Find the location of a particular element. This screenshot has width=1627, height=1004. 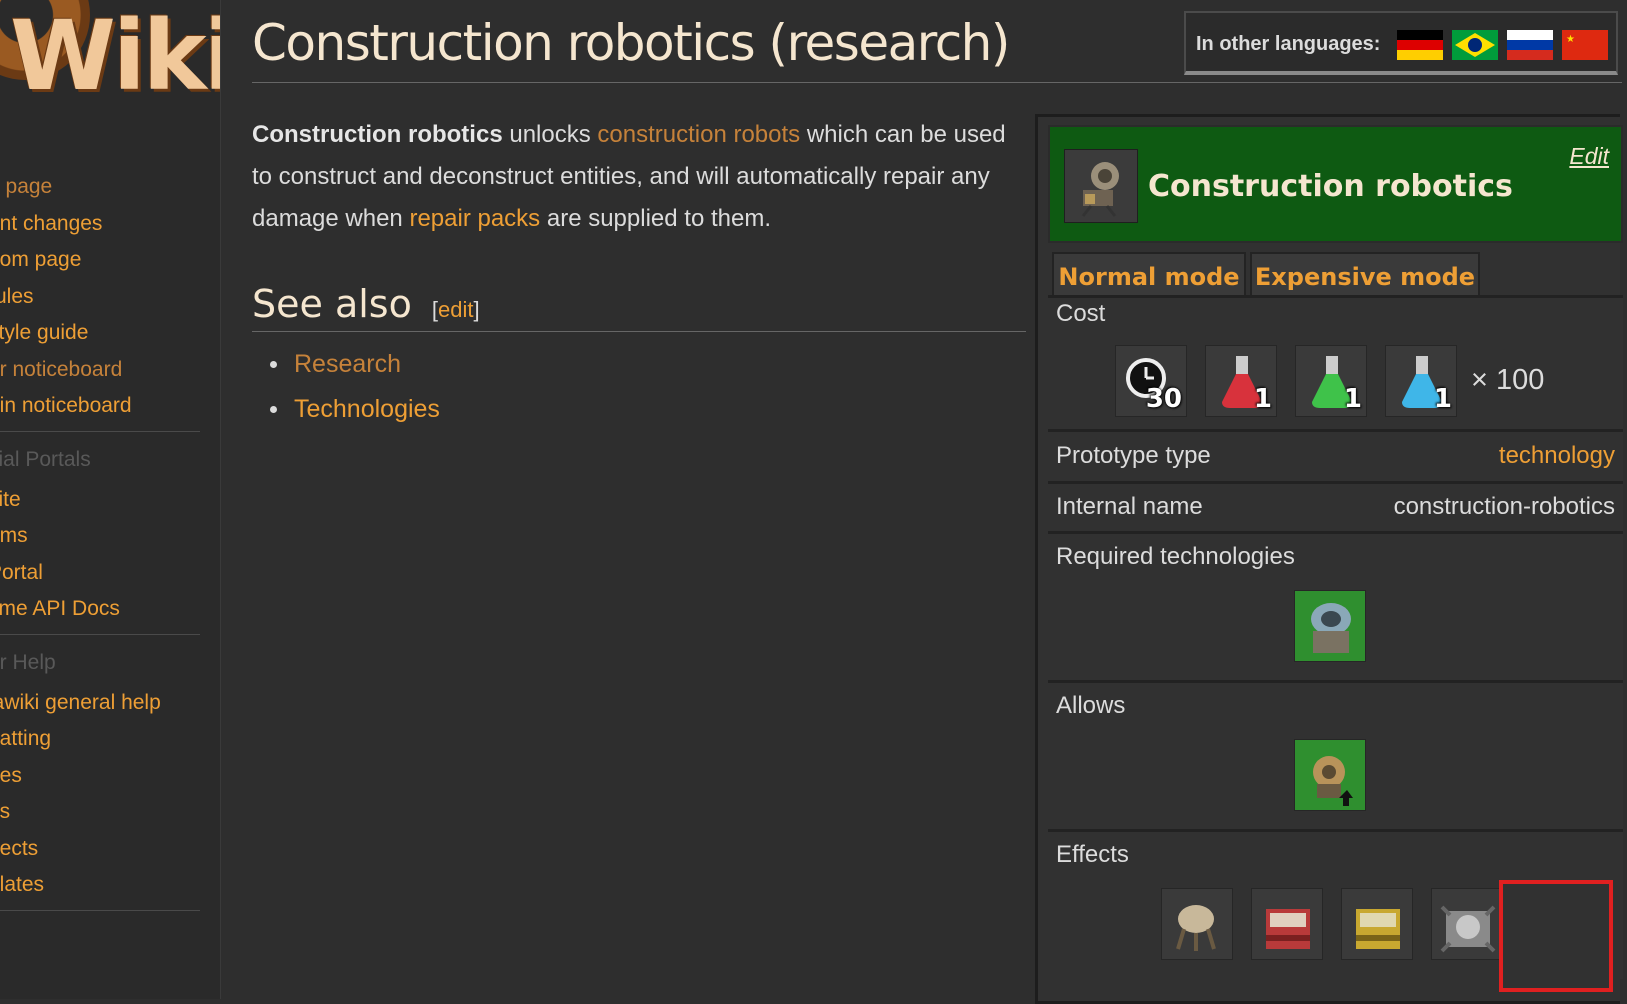

infobox-header: Construction robotics Edit is located at coordinates (1335, 184).